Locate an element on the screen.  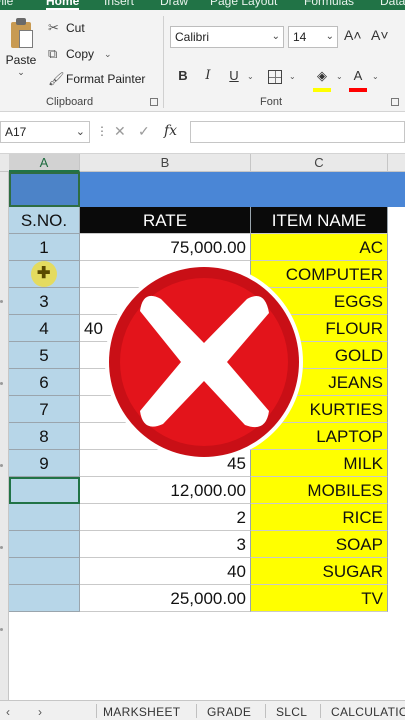
cancel-icon: ✕ is located at coordinates (120, 131).